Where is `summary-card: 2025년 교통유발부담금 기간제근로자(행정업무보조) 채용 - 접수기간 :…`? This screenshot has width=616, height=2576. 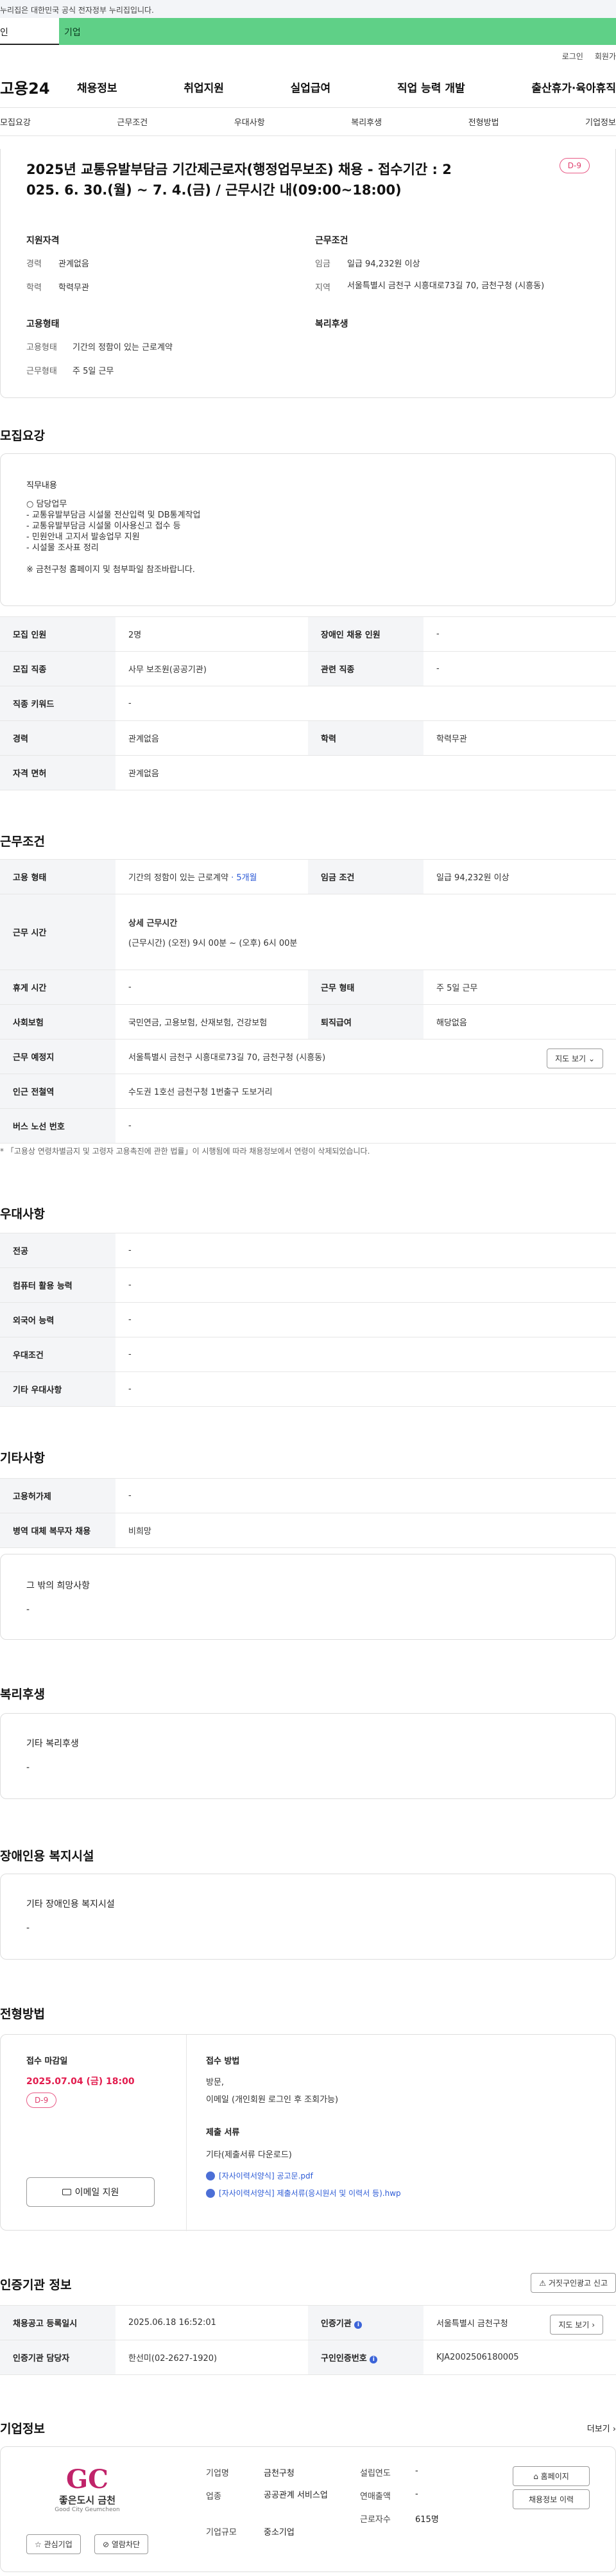
summary-card: 2025년 교통유발부담금 기간제근로자(행정업무보조) 채용 - 접수기간 :… is located at coordinates (308, 273).